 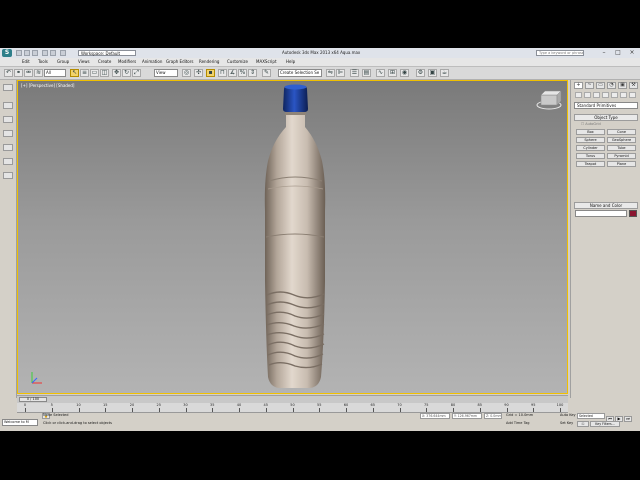 What do you see at coordinates (19, 53) in the screenshot?
I see `new-file-icon` at bounding box center [19, 53].